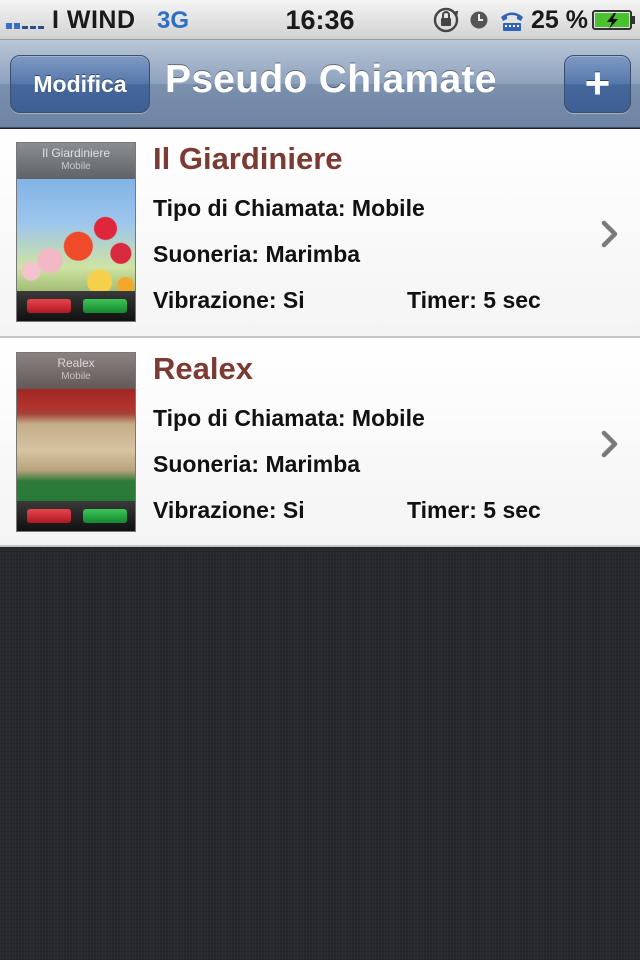 This screenshot has width=640, height=960. Describe the element at coordinates (597, 84) in the screenshot. I see `add-button: +` at that location.